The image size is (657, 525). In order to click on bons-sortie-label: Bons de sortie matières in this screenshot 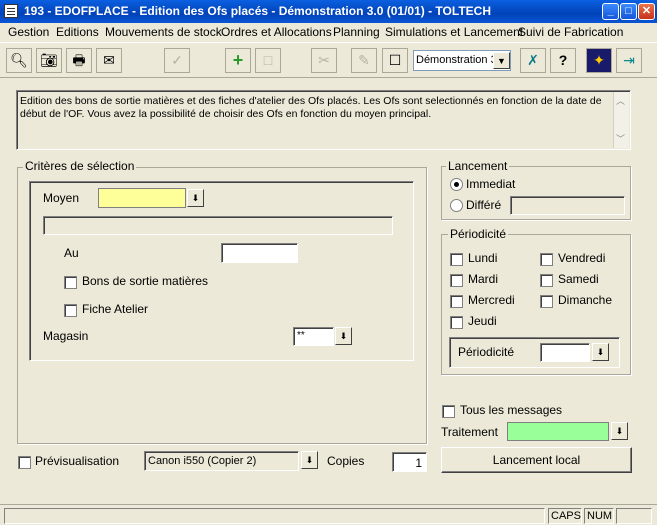, I will do `click(145, 281)`.